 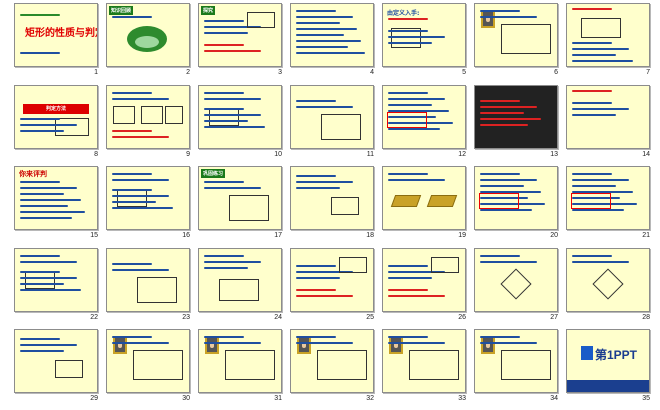 What do you see at coordinates (186, 317) in the screenshot?
I see `slide-number: 23` at bounding box center [186, 317].